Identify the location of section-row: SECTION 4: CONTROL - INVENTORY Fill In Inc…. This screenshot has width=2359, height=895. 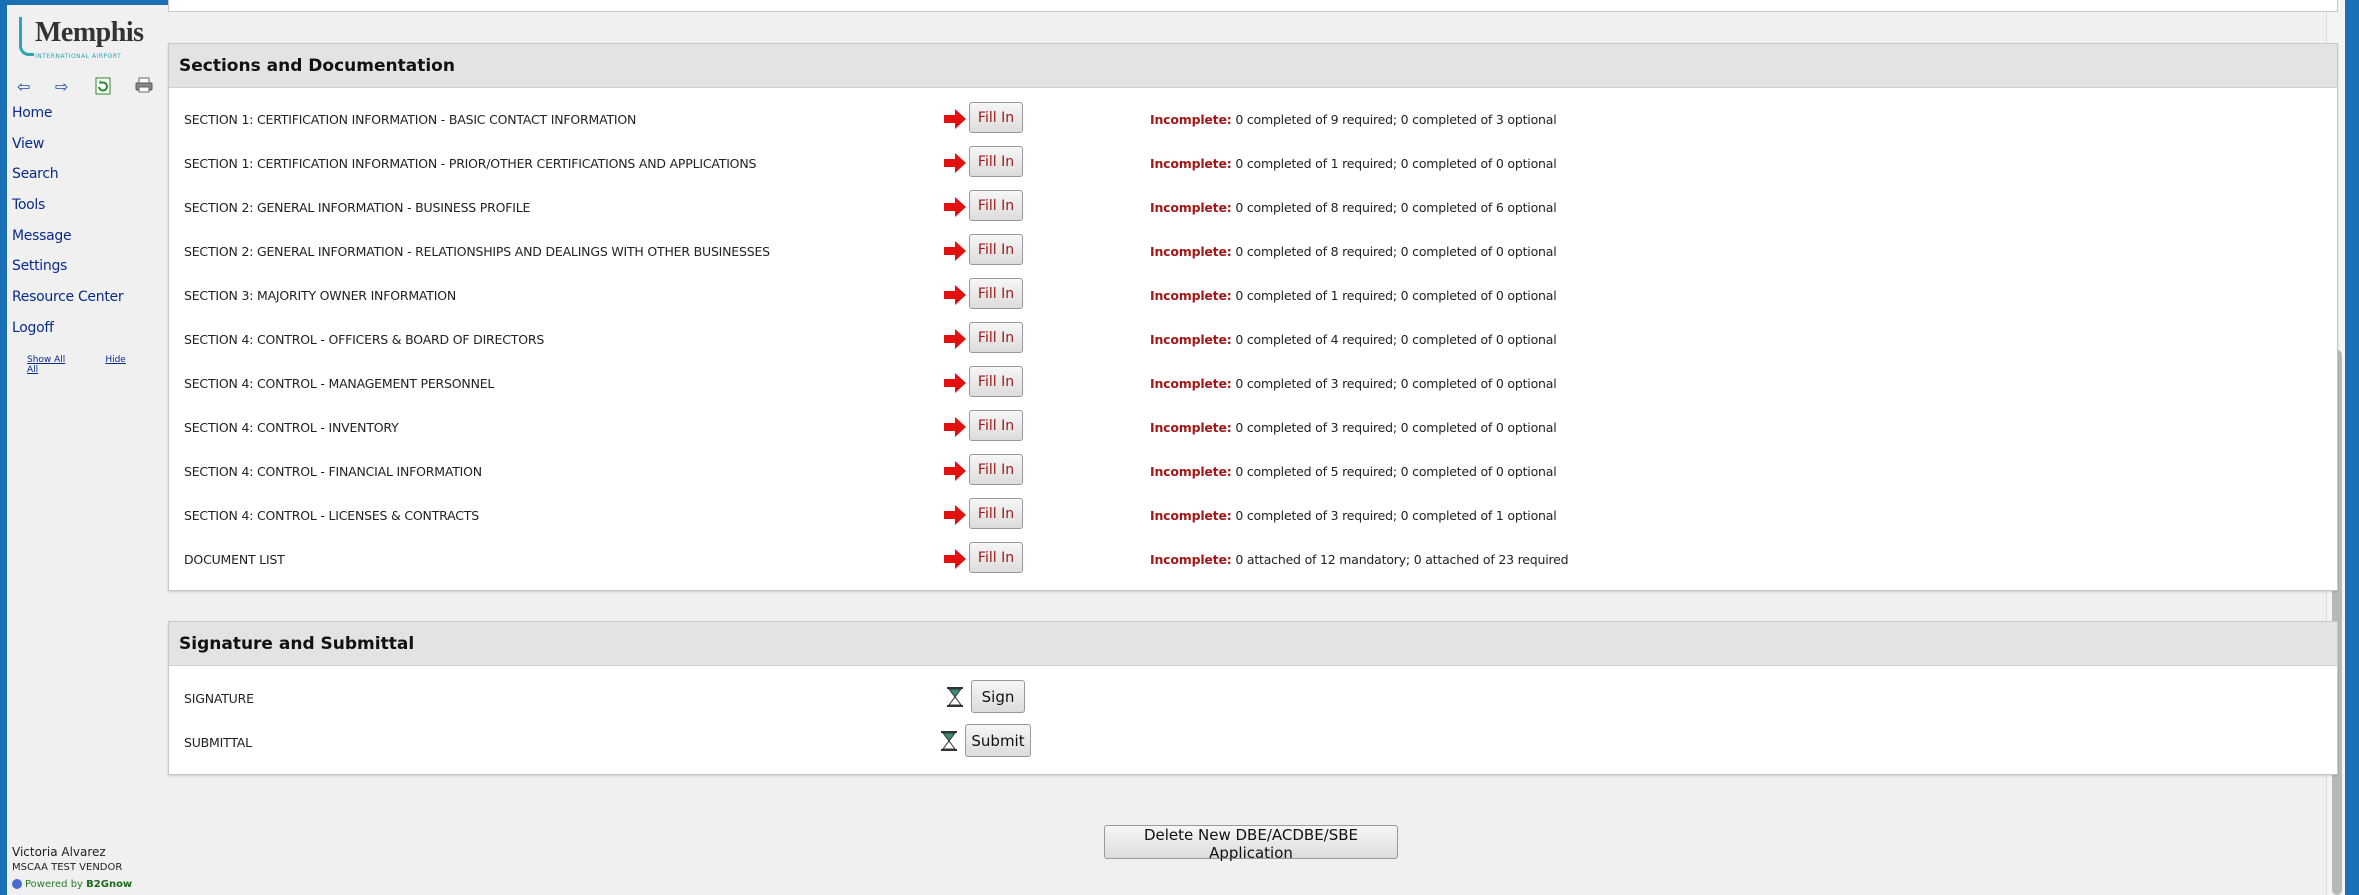
(1253, 426).